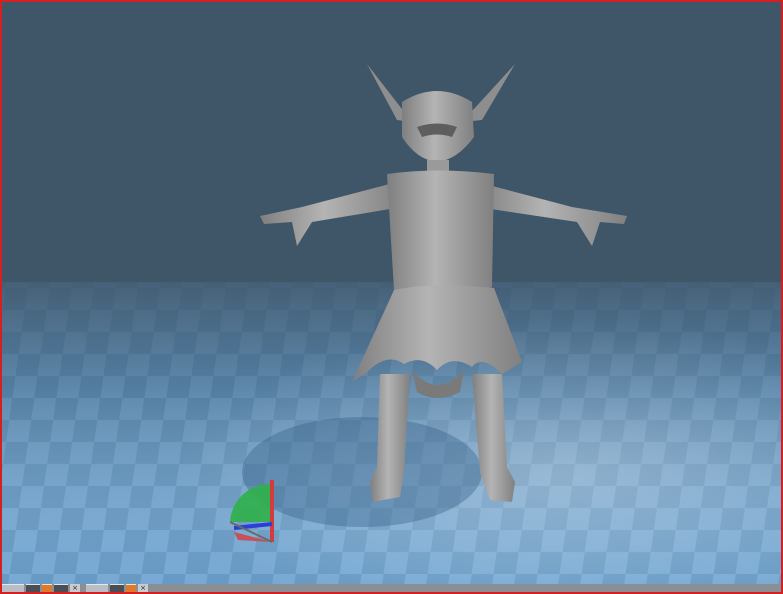  What do you see at coordinates (440, 231) in the screenshot?
I see `tunic-torso` at bounding box center [440, 231].